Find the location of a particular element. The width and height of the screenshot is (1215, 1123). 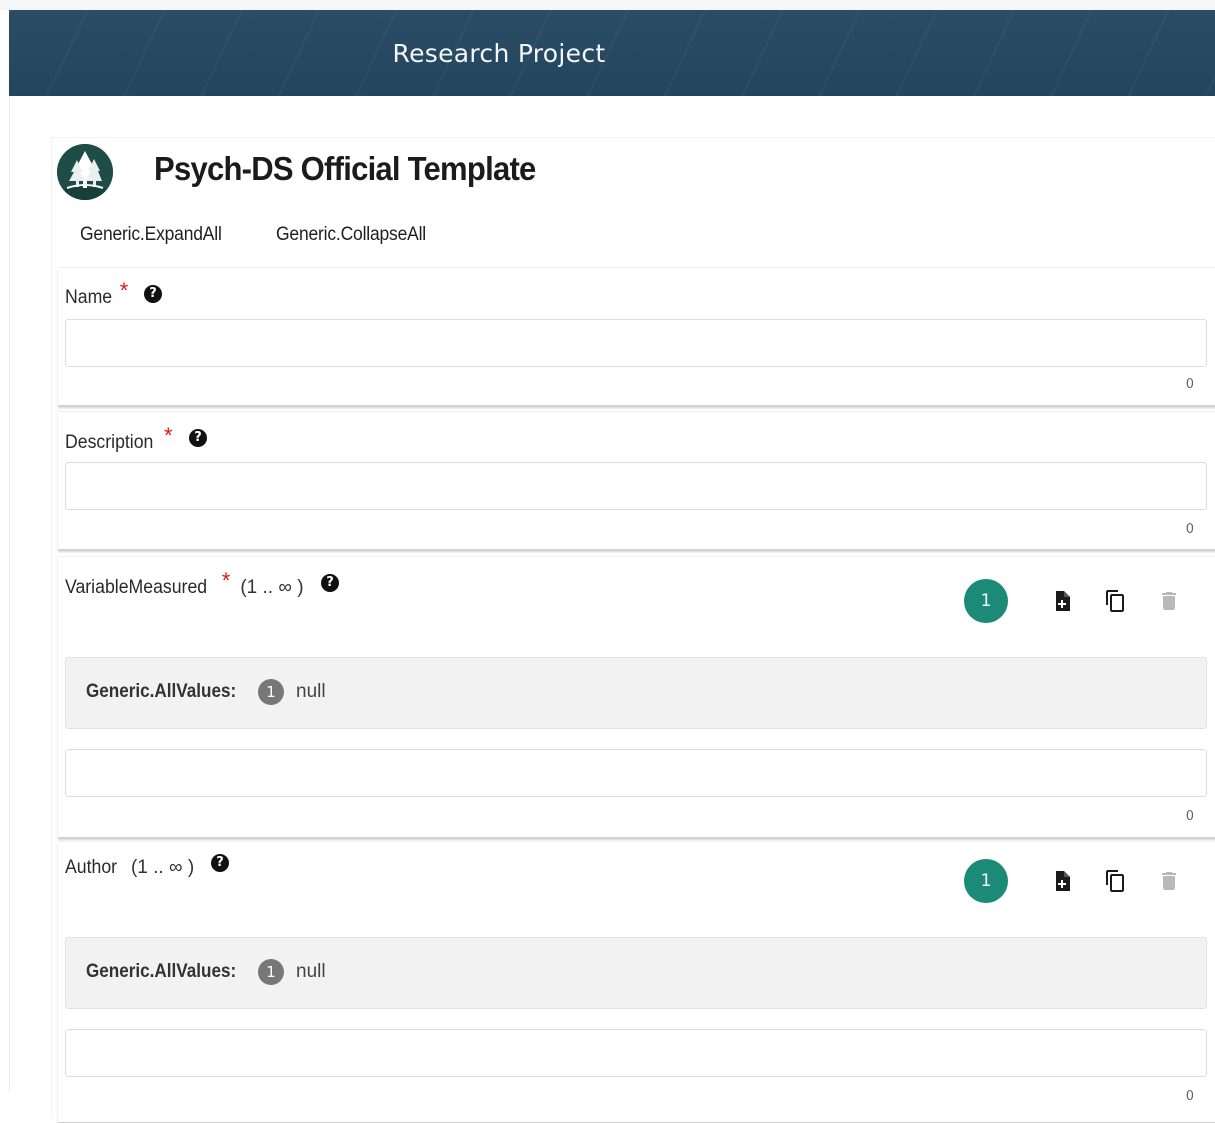

variable-measured-input is located at coordinates (636, 773).